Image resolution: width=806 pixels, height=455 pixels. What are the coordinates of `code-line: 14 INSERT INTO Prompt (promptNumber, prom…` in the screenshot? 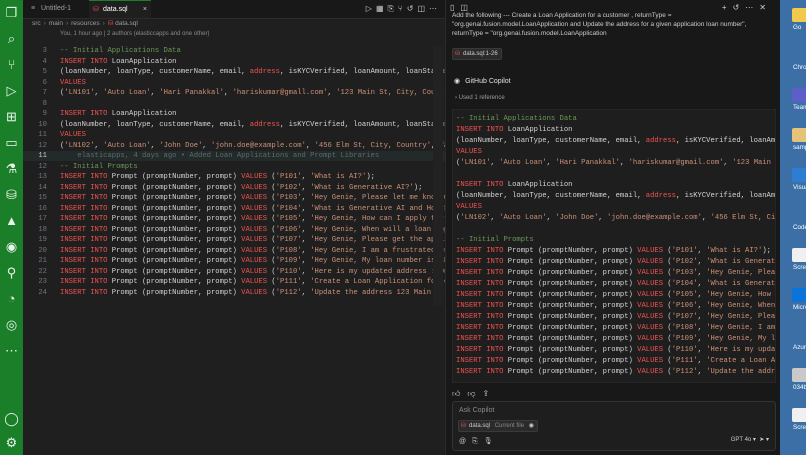 It's located at (234, 188).